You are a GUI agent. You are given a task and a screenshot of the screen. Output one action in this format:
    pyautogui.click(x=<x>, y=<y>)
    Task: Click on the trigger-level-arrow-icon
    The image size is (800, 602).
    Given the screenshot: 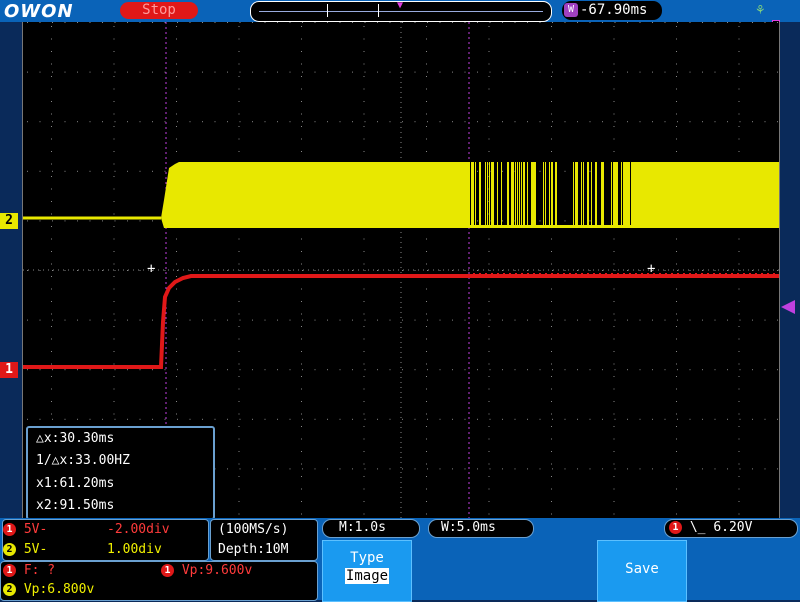 What is the action you would take?
    pyautogui.click(x=788, y=307)
    